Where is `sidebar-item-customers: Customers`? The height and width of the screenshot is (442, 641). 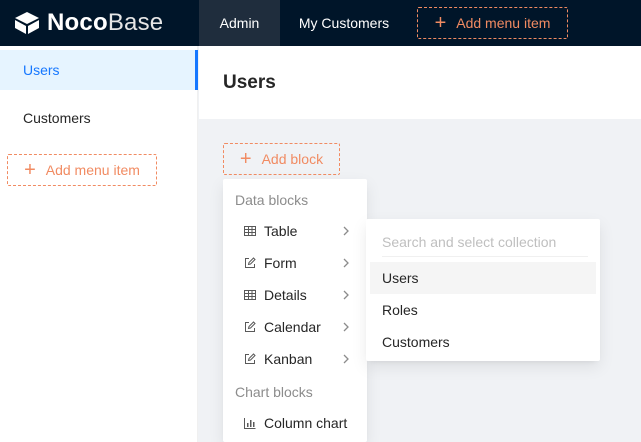 sidebar-item-customers: Customers is located at coordinates (99, 118).